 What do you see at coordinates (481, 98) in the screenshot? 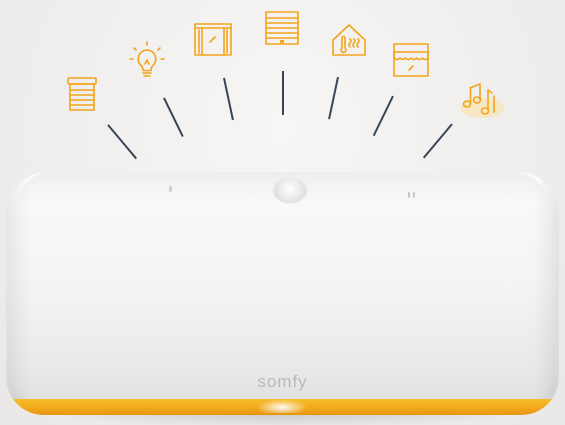
I see `music-note-icon` at bounding box center [481, 98].